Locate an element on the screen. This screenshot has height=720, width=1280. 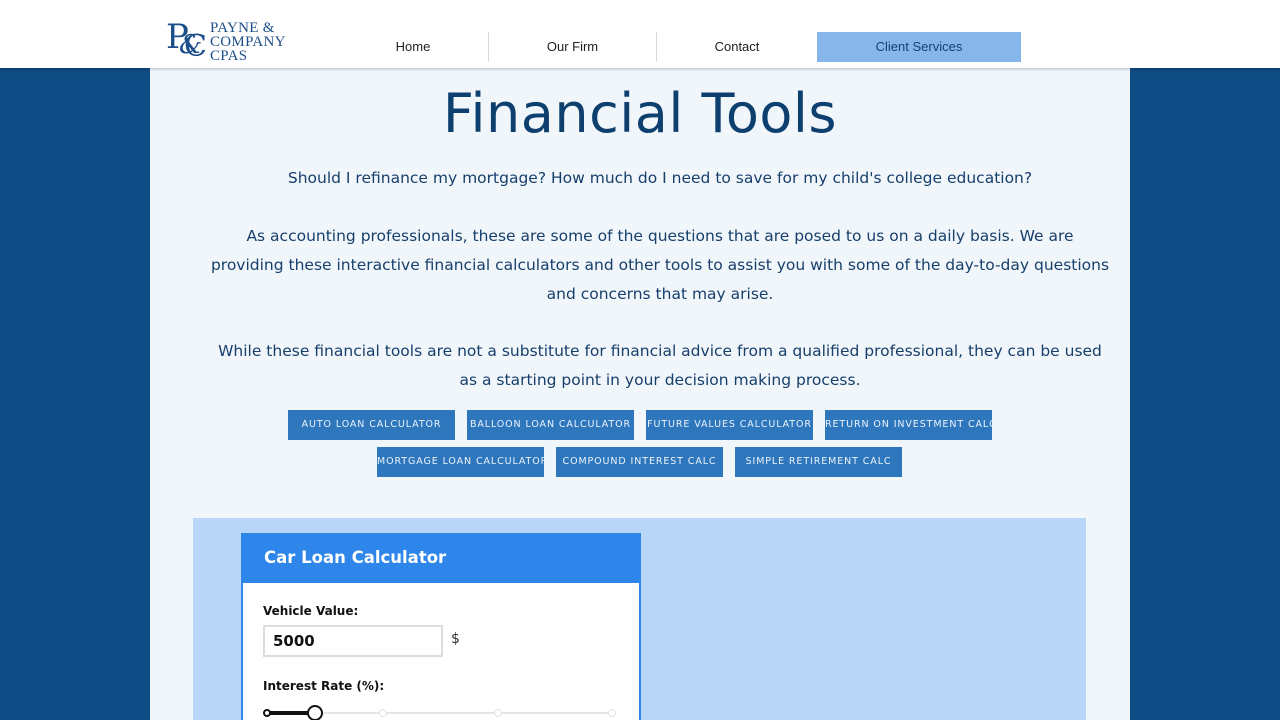
calculator-title: Car Loan Calculator is located at coordinates (355, 557).